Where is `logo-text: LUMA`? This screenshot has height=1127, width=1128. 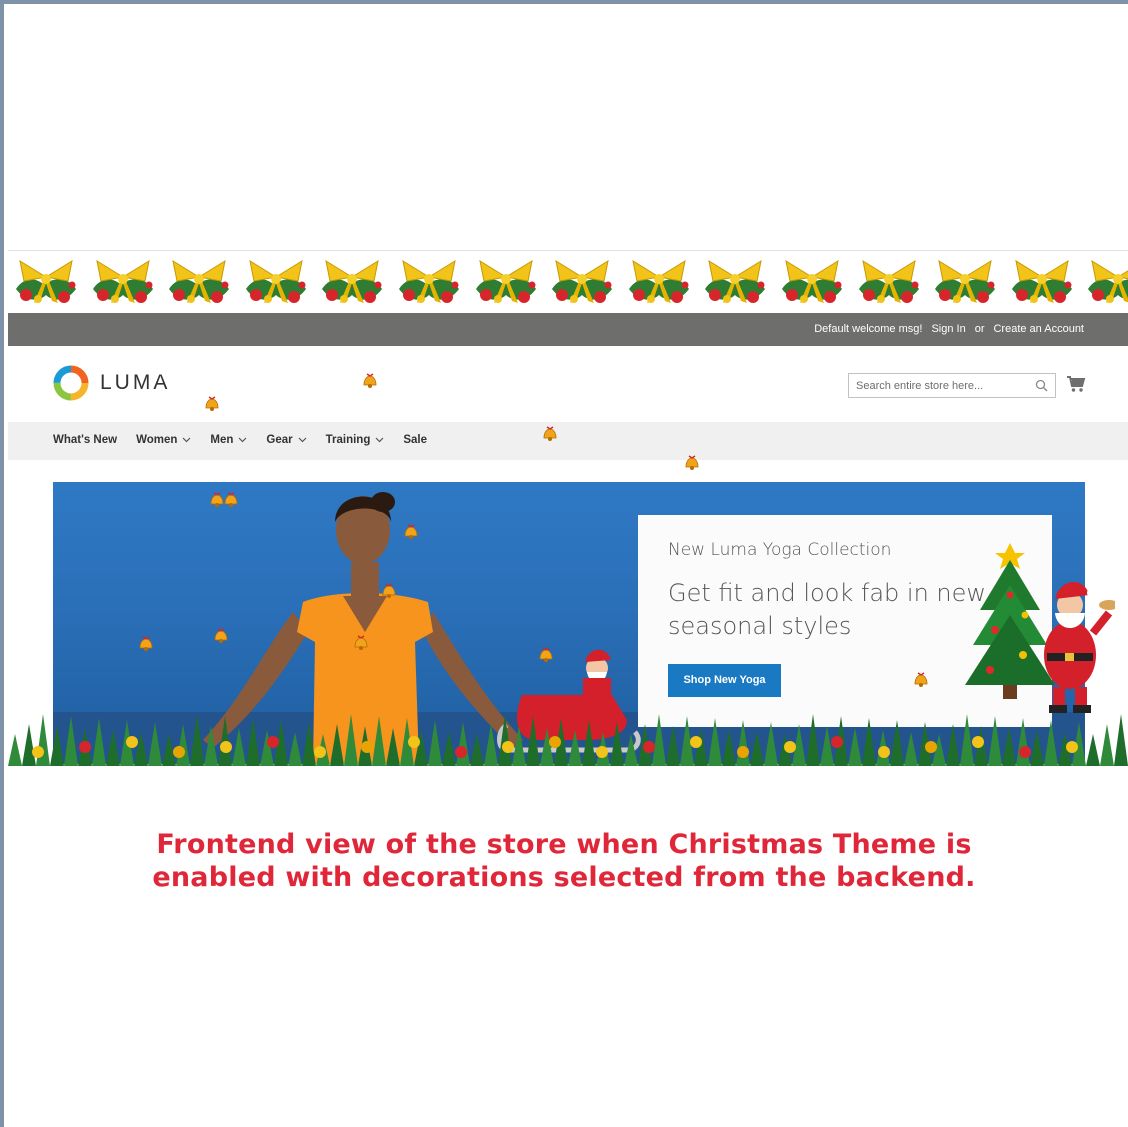
logo-text: LUMA is located at coordinates (135, 382).